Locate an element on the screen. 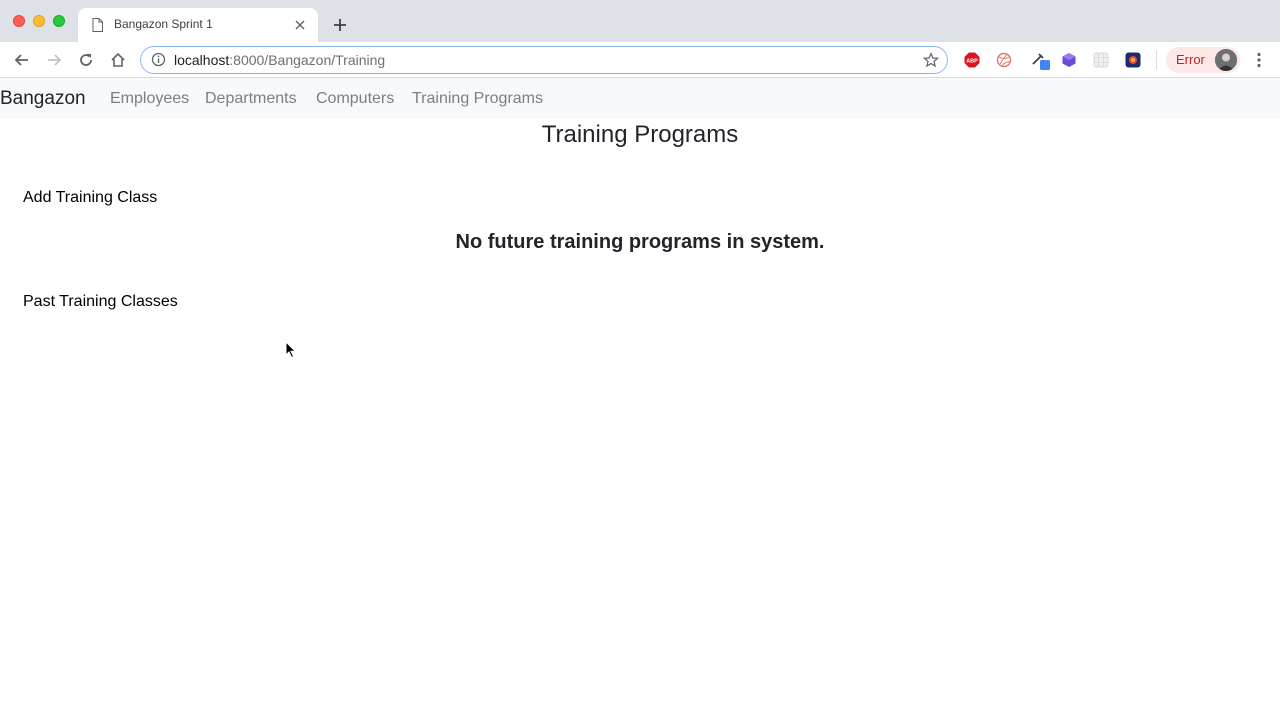  url-host: localhost is located at coordinates (202, 60).